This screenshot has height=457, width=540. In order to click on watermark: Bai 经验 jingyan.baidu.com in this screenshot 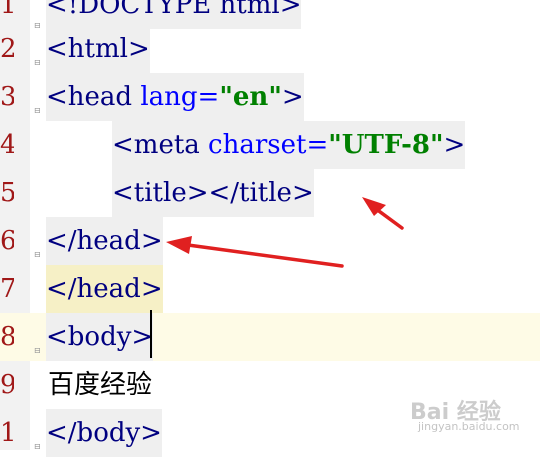, I will do `click(470, 415)`.